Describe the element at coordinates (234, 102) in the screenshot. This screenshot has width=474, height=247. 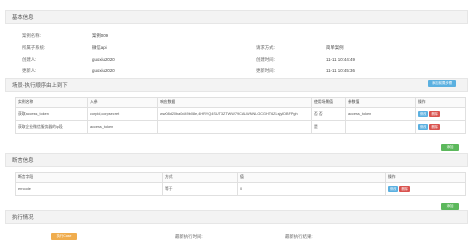
I see `column-header: 响应数据` at that location.